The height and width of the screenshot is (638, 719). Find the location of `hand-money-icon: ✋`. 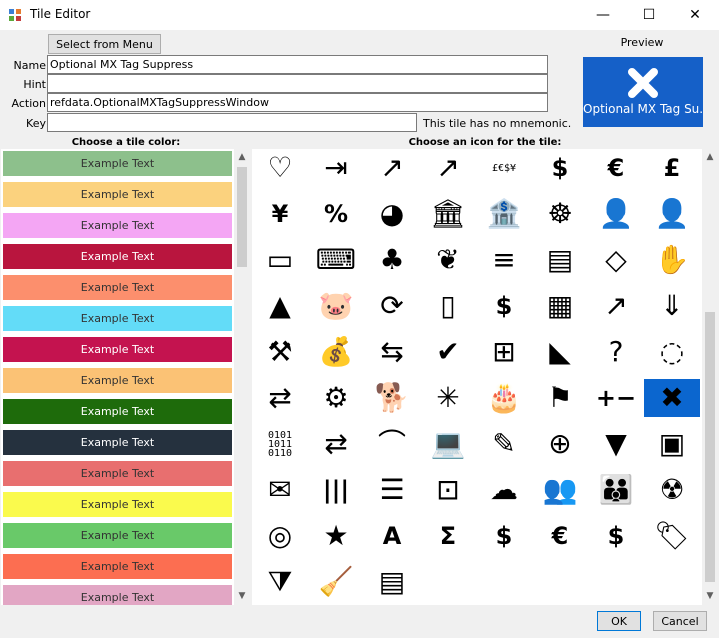

hand-money-icon: ✋ is located at coordinates (672, 260).